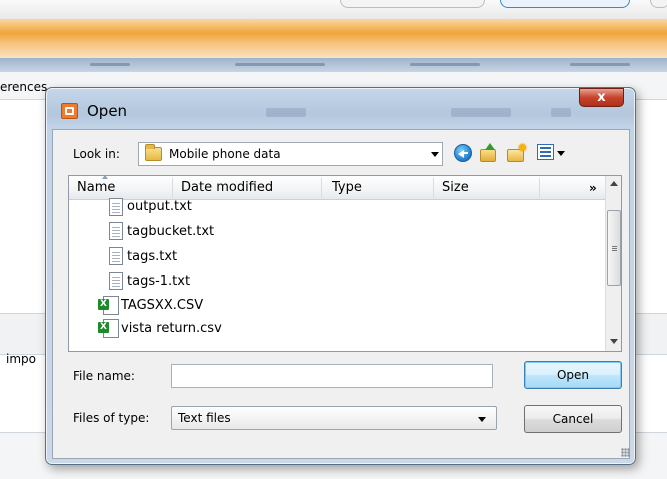 The width and height of the screenshot is (667, 479). I want to click on open-button: Open, so click(573, 375).